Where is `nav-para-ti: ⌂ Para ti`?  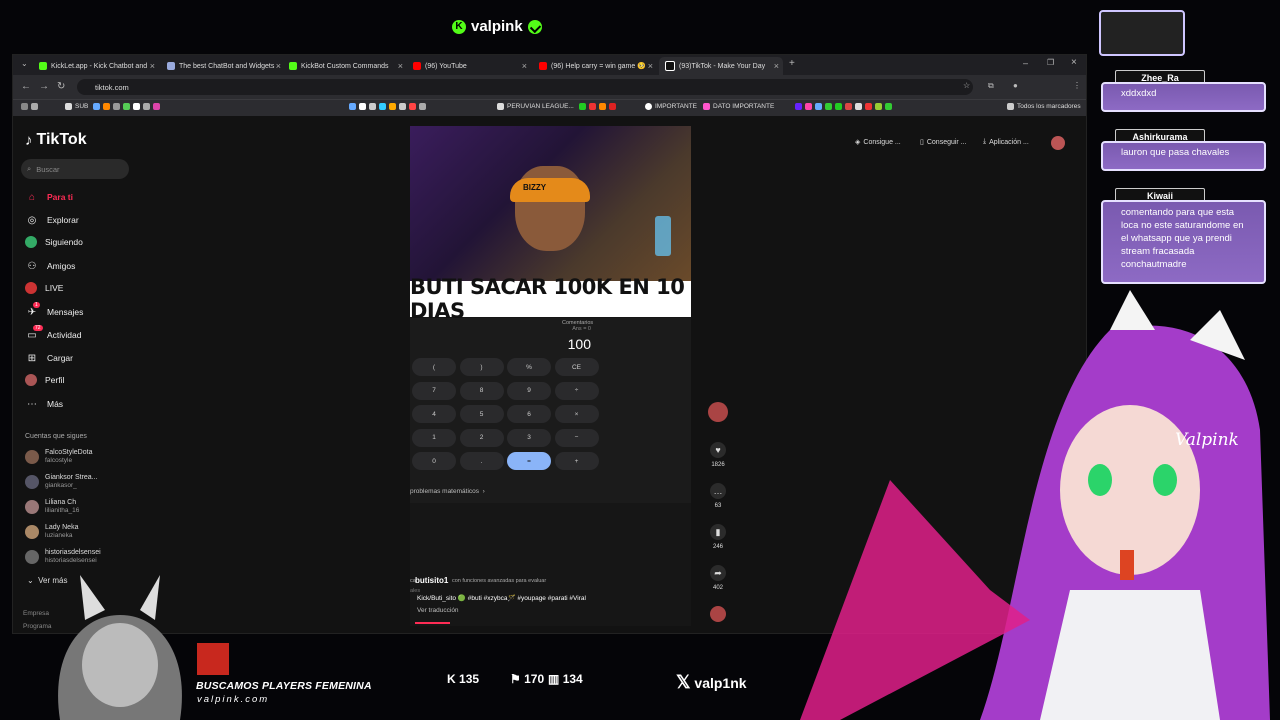
nav-para-ti: ⌂ Para ti is located at coordinates (49, 197).